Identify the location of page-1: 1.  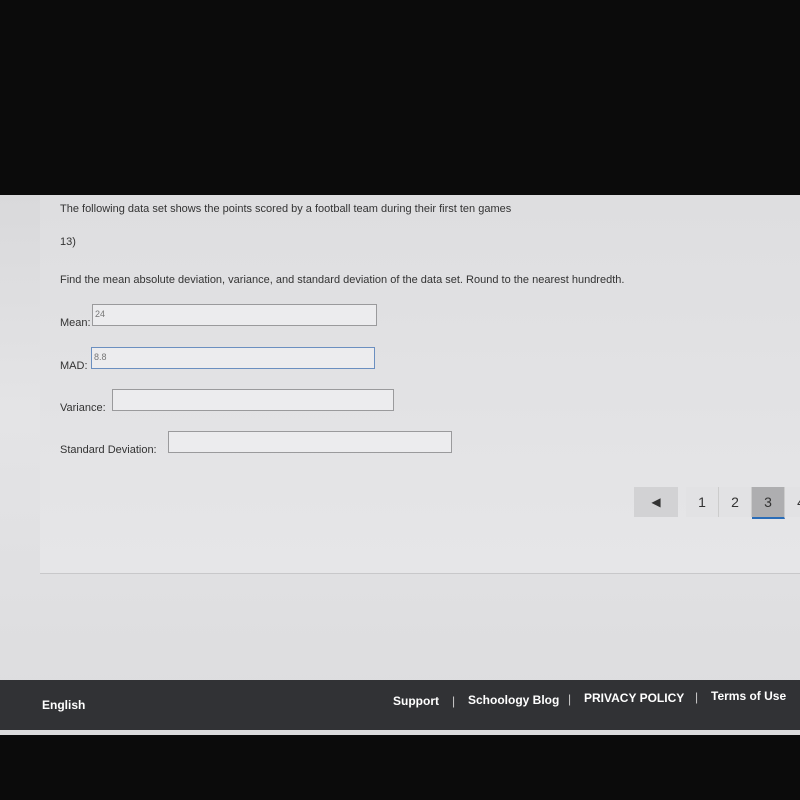
(702, 502).